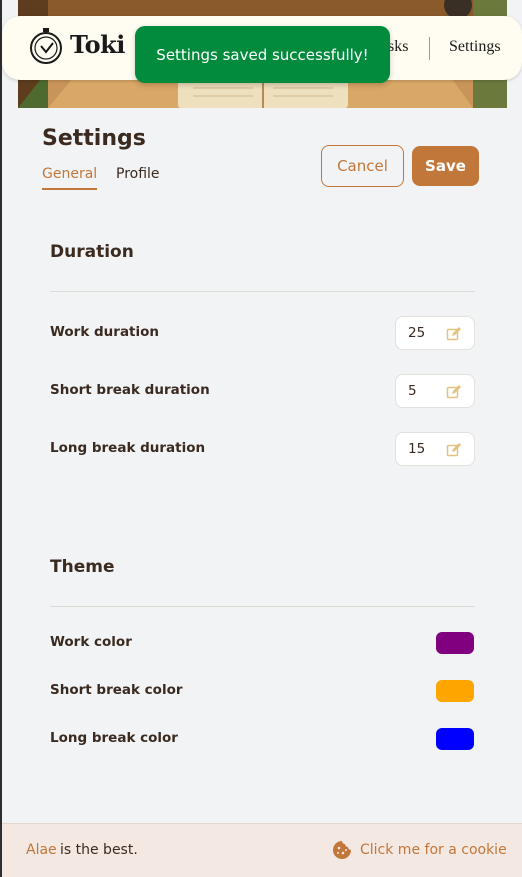  I want to click on work-duration-label: Work duration, so click(105, 332).